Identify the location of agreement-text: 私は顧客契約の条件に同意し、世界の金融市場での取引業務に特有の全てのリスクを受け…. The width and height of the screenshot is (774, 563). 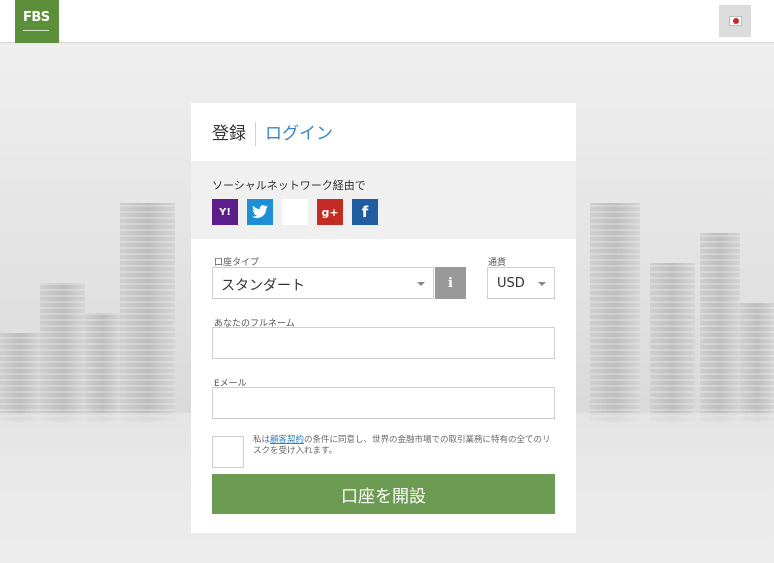
(403, 446).